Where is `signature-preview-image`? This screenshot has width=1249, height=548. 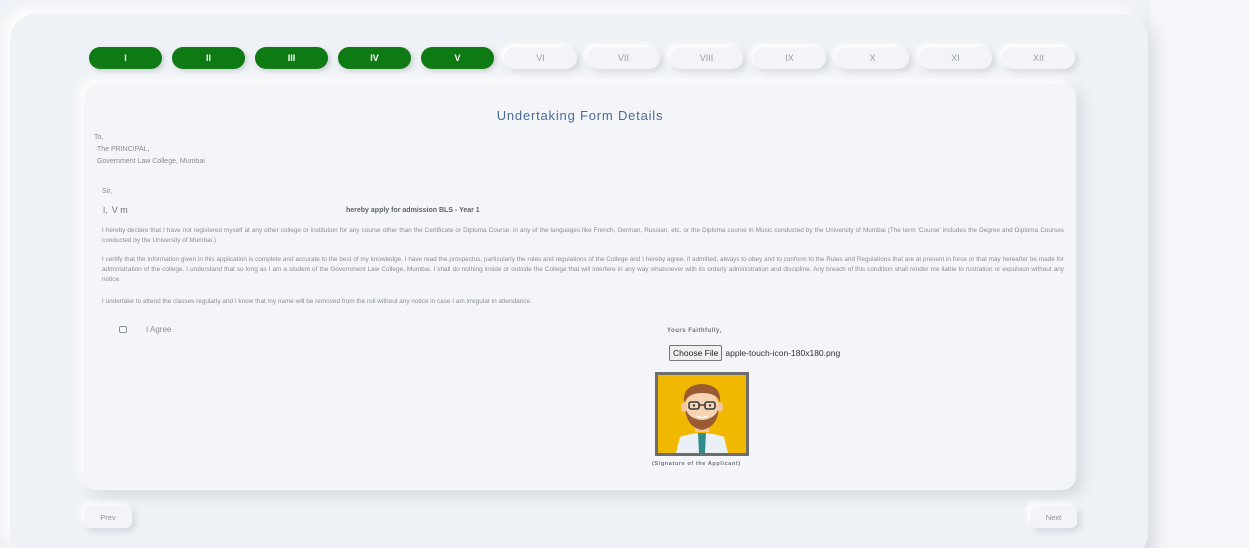
signature-preview-image is located at coordinates (702, 414).